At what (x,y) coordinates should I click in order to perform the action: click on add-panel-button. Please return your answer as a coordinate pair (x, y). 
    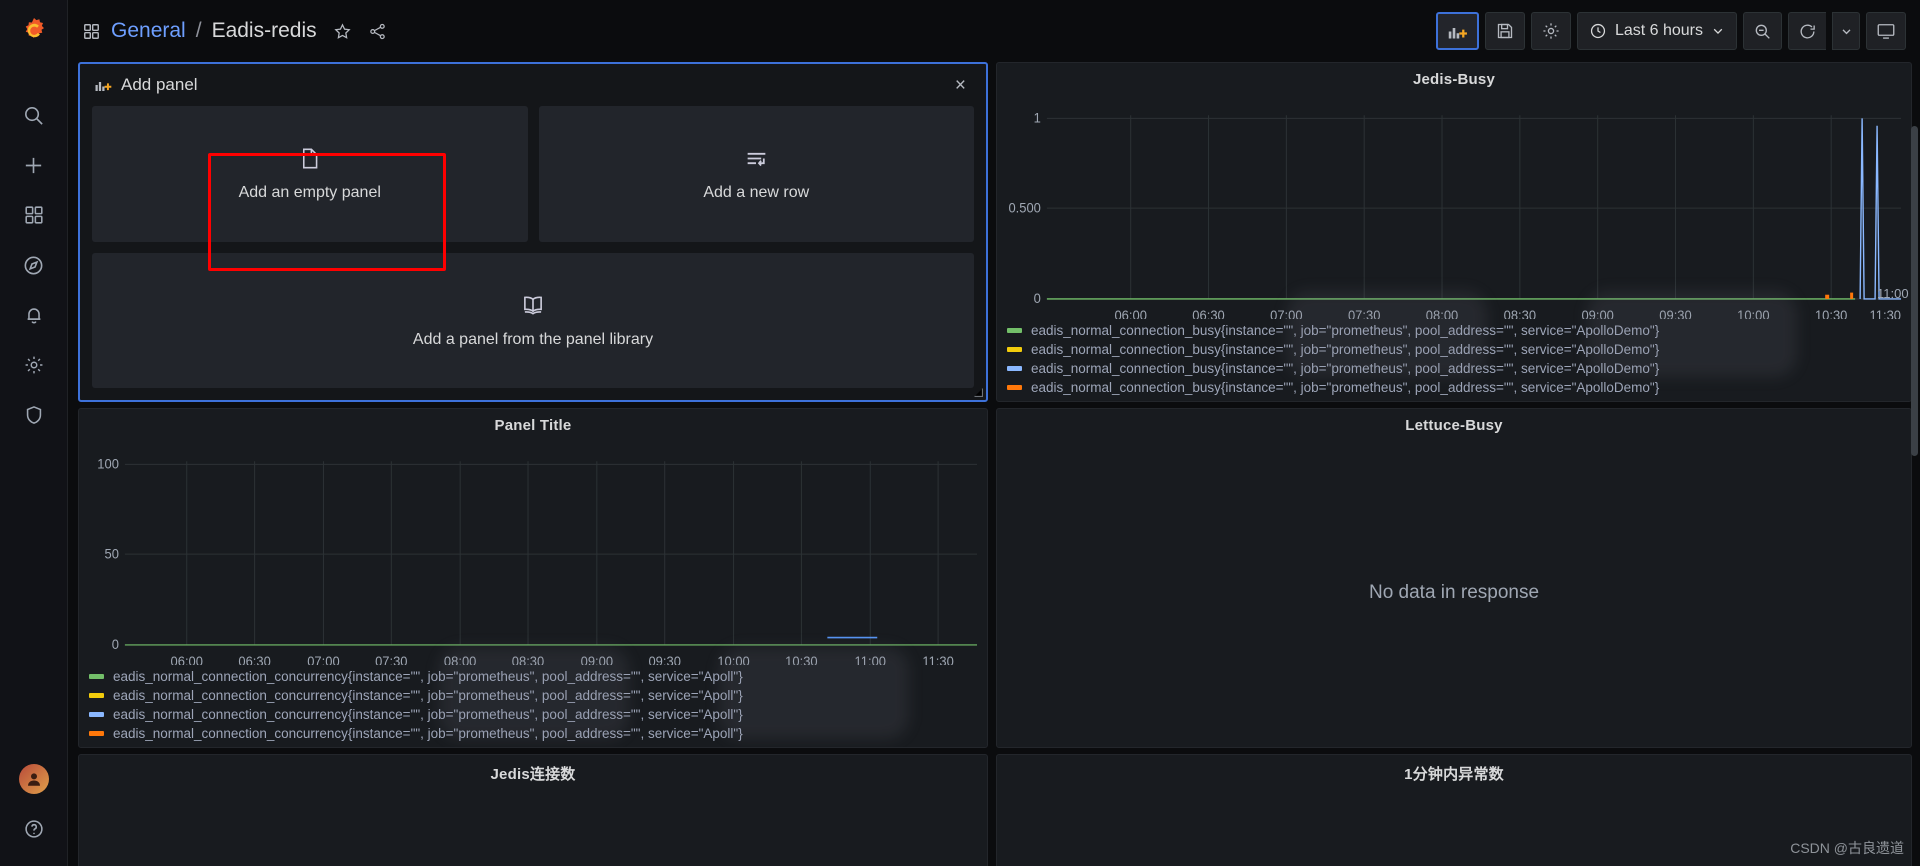
    Looking at the image, I should click on (1457, 31).